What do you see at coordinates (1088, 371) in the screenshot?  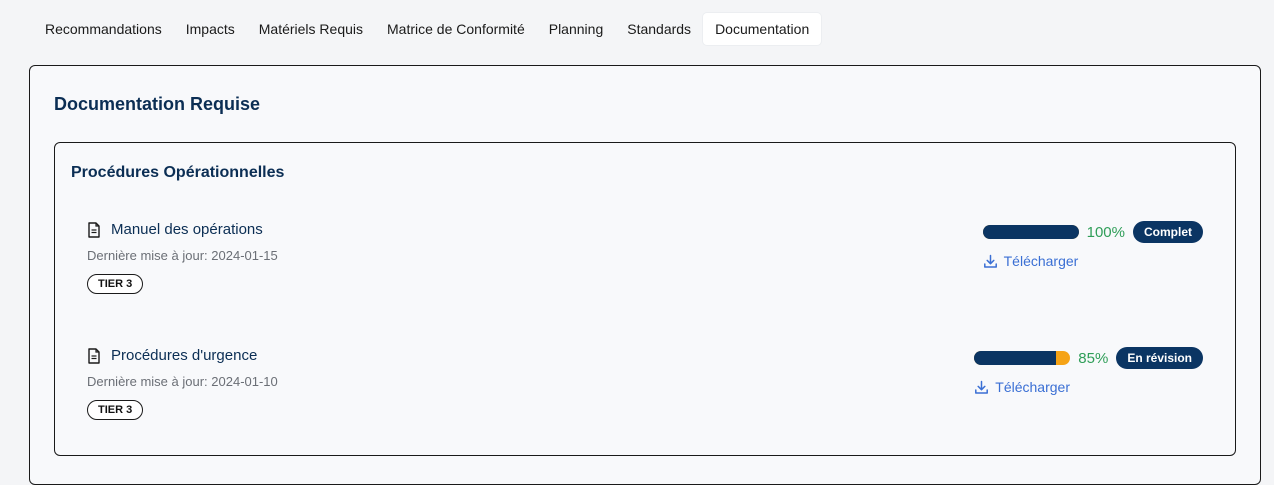 I see `document-status-area: 85% En révision Télécharger` at bounding box center [1088, 371].